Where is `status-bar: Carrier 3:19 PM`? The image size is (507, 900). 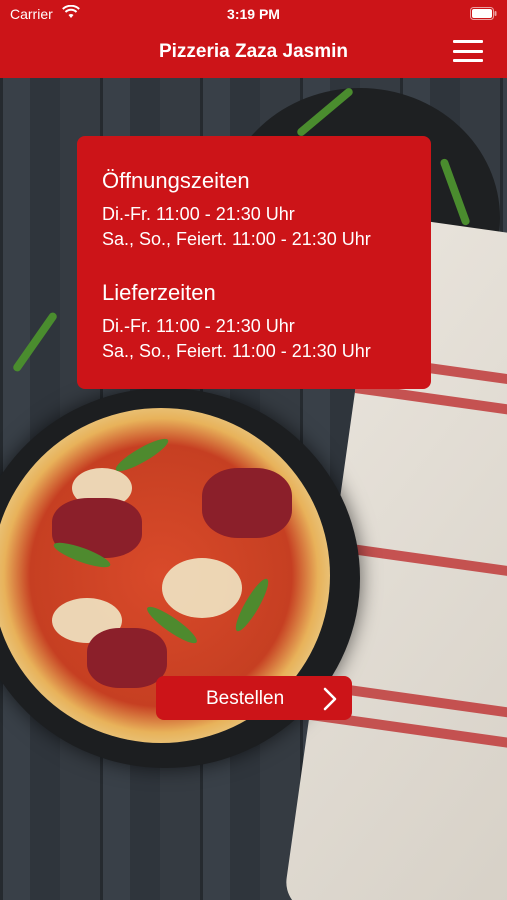
status-bar: Carrier 3:19 PM is located at coordinates (253, 14).